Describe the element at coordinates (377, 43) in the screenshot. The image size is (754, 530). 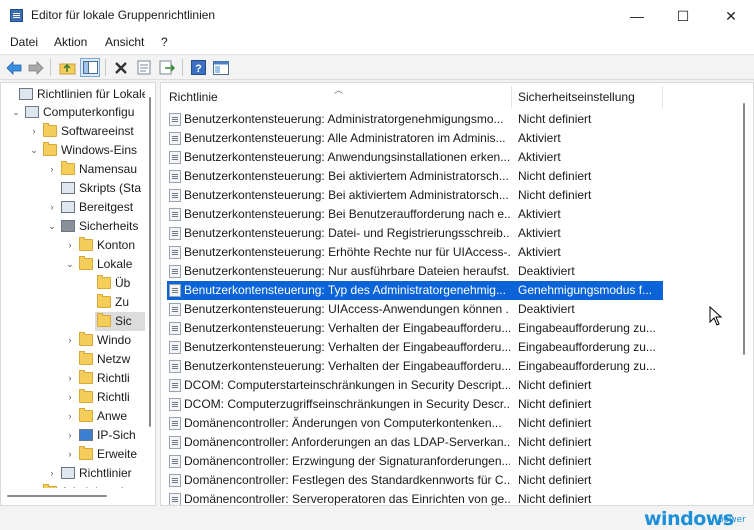
I see `menu-bar: Datei Aktion Ansicht ?` at that location.